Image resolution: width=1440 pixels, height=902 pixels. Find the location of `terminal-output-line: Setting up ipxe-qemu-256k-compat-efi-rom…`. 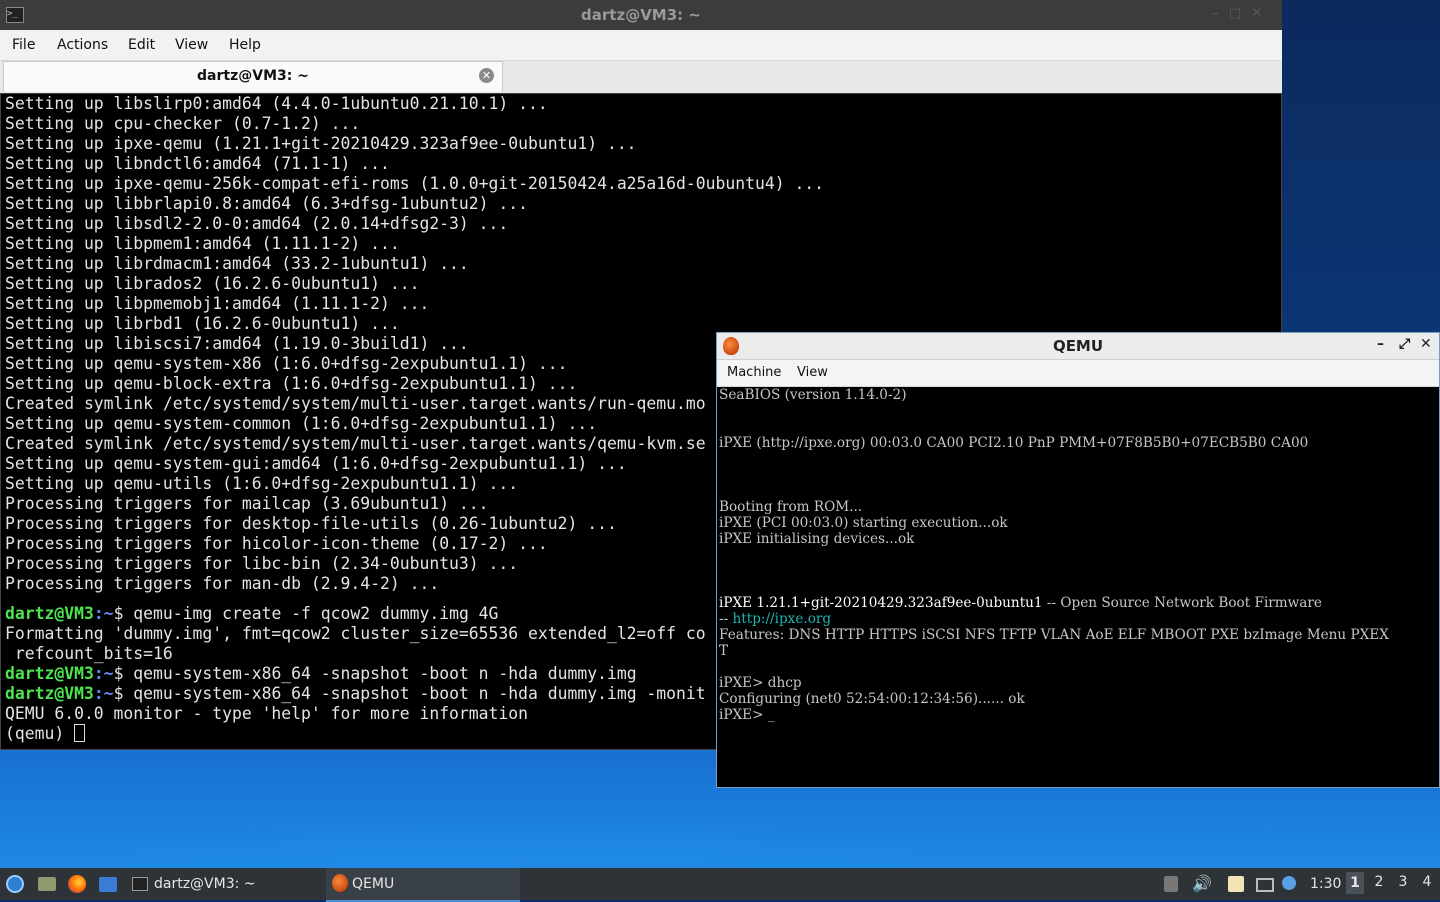

terminal-output-line: Setting up ipxe-qemu-256k-compat-efi-rom… is located at coordinates (415, 183).